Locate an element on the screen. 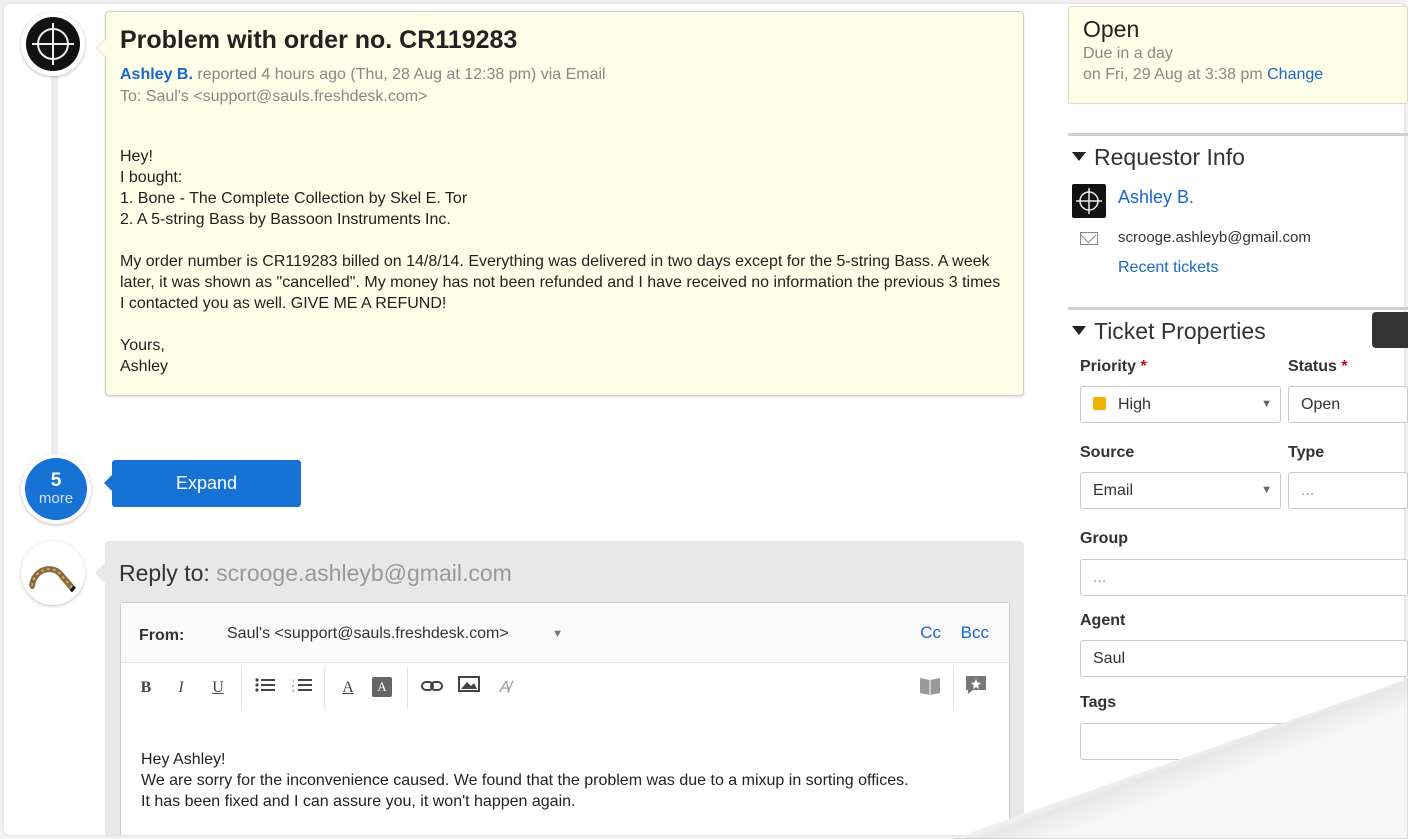 The height and width of the screenshot is (839, 1408). bullet-list-icon is located at coordinates (265, 688).